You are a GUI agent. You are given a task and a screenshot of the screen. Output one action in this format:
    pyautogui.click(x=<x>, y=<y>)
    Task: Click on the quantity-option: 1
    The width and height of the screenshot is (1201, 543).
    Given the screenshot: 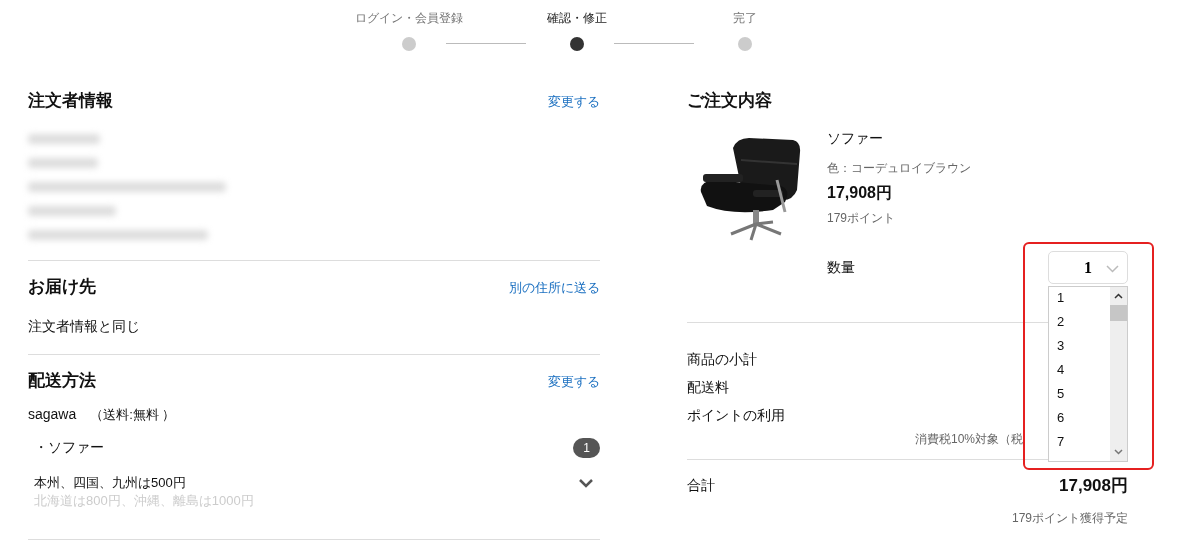 What is the action you would take?
    pyautogui.click(x=1079, y=299)
    